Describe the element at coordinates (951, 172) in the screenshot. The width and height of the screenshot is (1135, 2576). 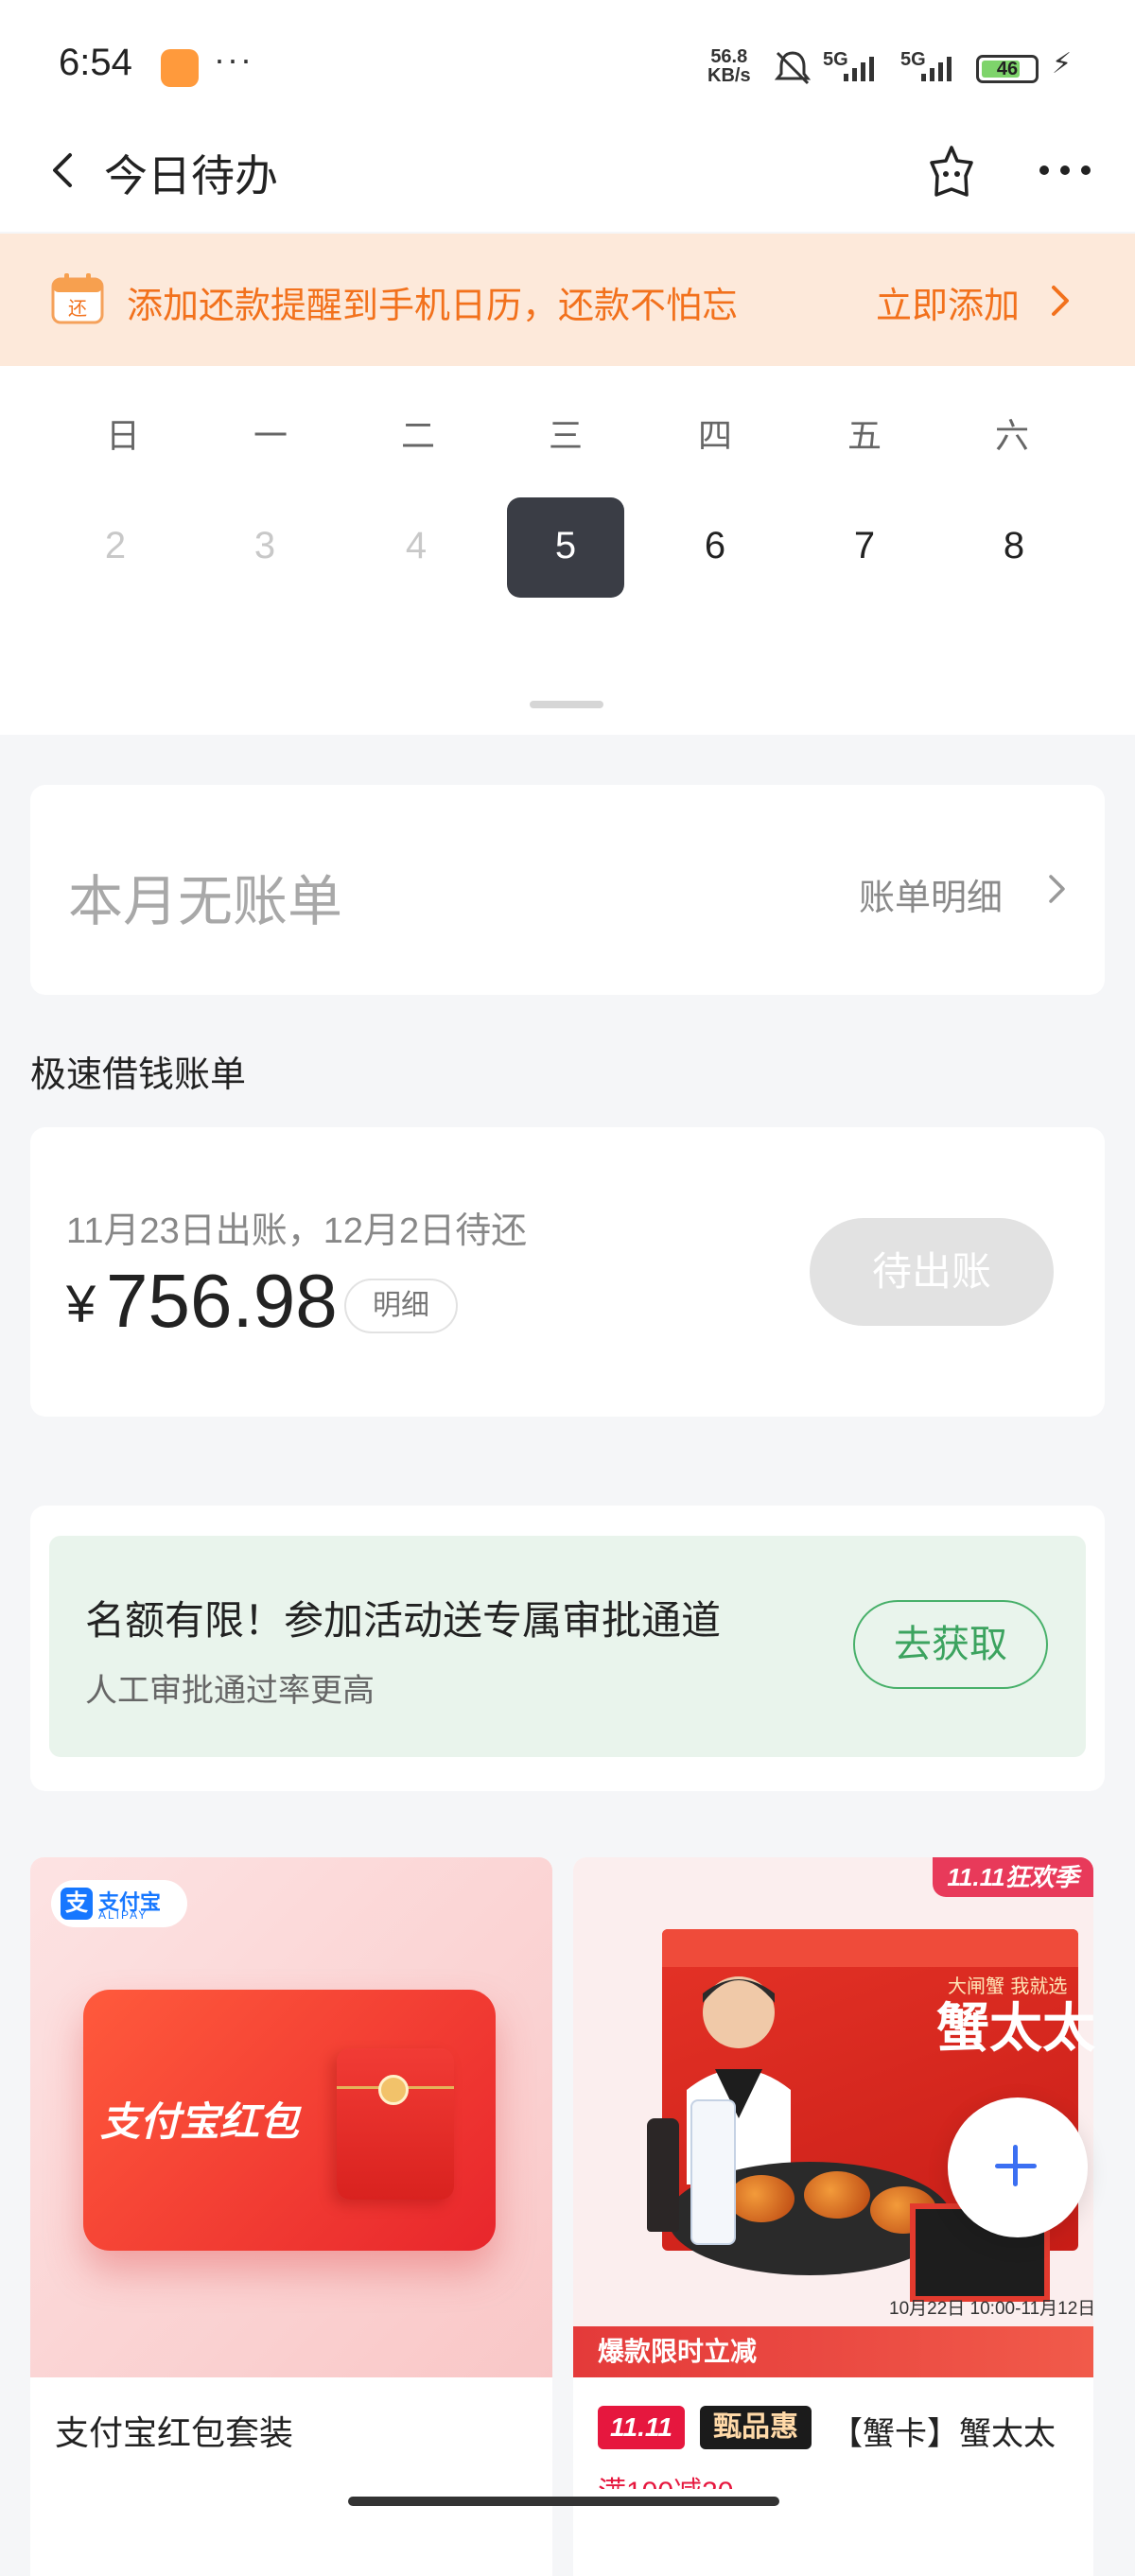
I see `star-badge-icon` at that location.